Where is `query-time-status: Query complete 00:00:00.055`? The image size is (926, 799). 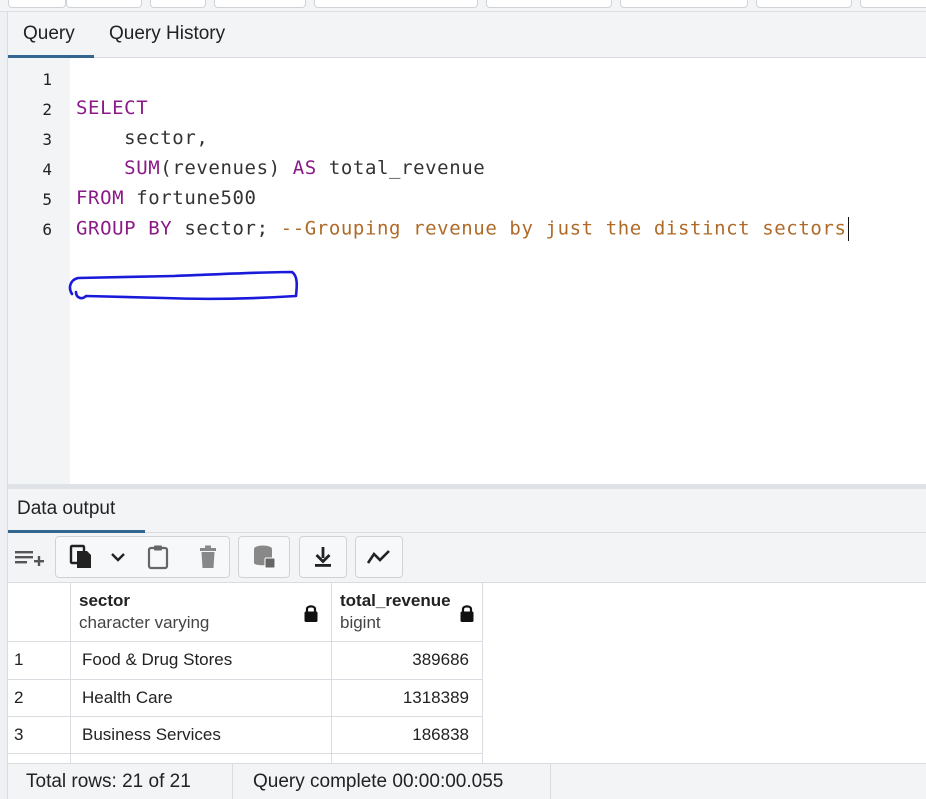 query-time-status: Query complete 00:00:00.055 is located at coordinates (392, 781).